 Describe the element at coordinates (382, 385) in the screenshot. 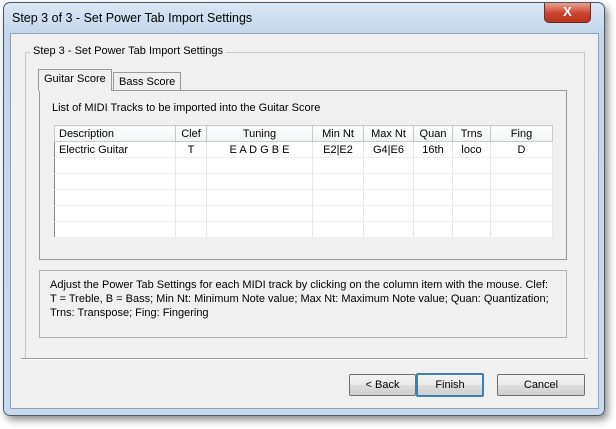

I see `back-button: < Back` at that location.